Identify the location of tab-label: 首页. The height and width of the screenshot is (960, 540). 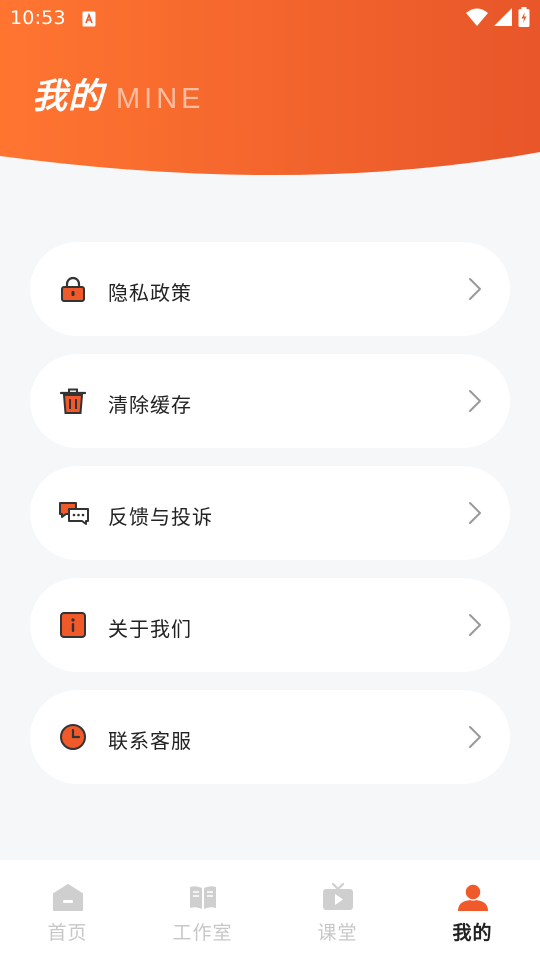
(67, 933).